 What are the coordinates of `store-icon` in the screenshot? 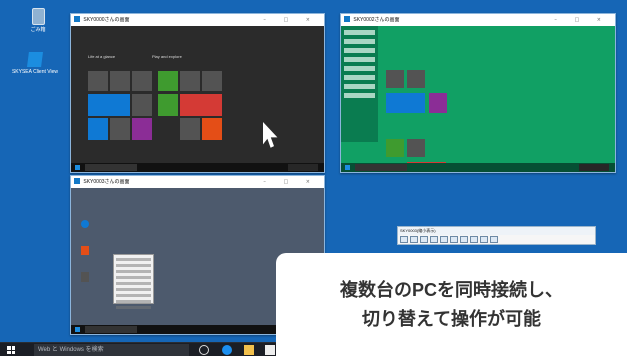 It's located at (270, 350).